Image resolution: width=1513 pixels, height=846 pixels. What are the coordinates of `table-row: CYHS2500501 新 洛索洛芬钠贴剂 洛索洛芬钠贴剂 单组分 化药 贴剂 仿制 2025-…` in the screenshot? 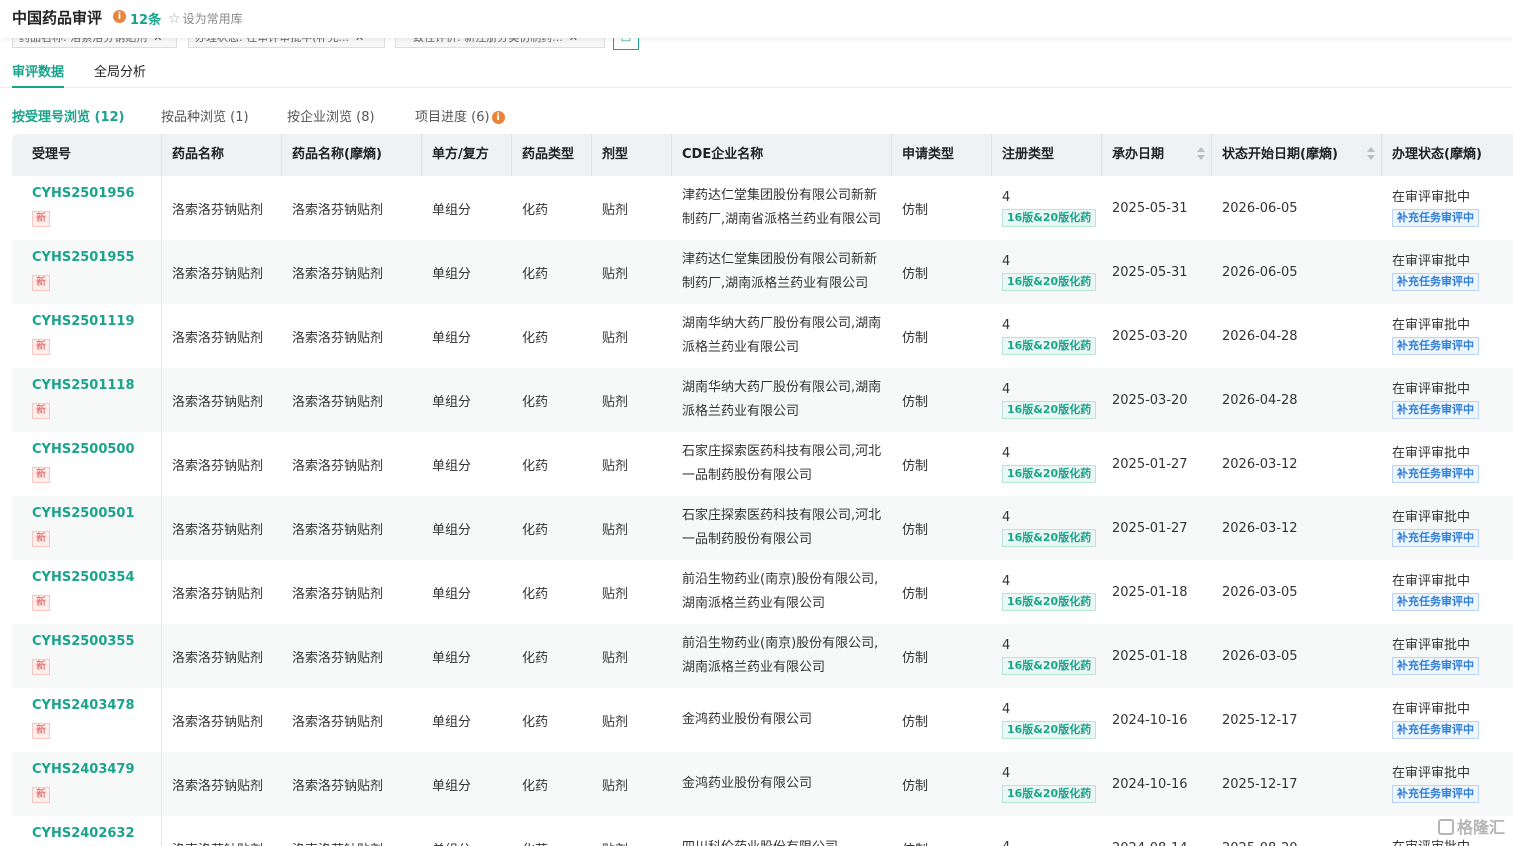 It's located at (762, 528).